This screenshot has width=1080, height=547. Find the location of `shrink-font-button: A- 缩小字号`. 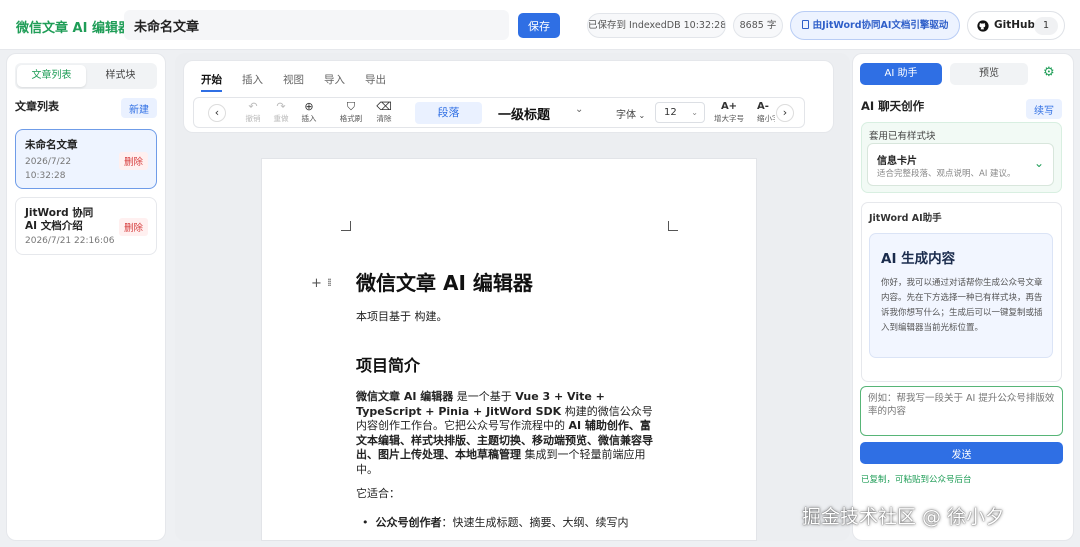

shrink-font-button: A- 缩小字号 is located at coordinates (766, 112).